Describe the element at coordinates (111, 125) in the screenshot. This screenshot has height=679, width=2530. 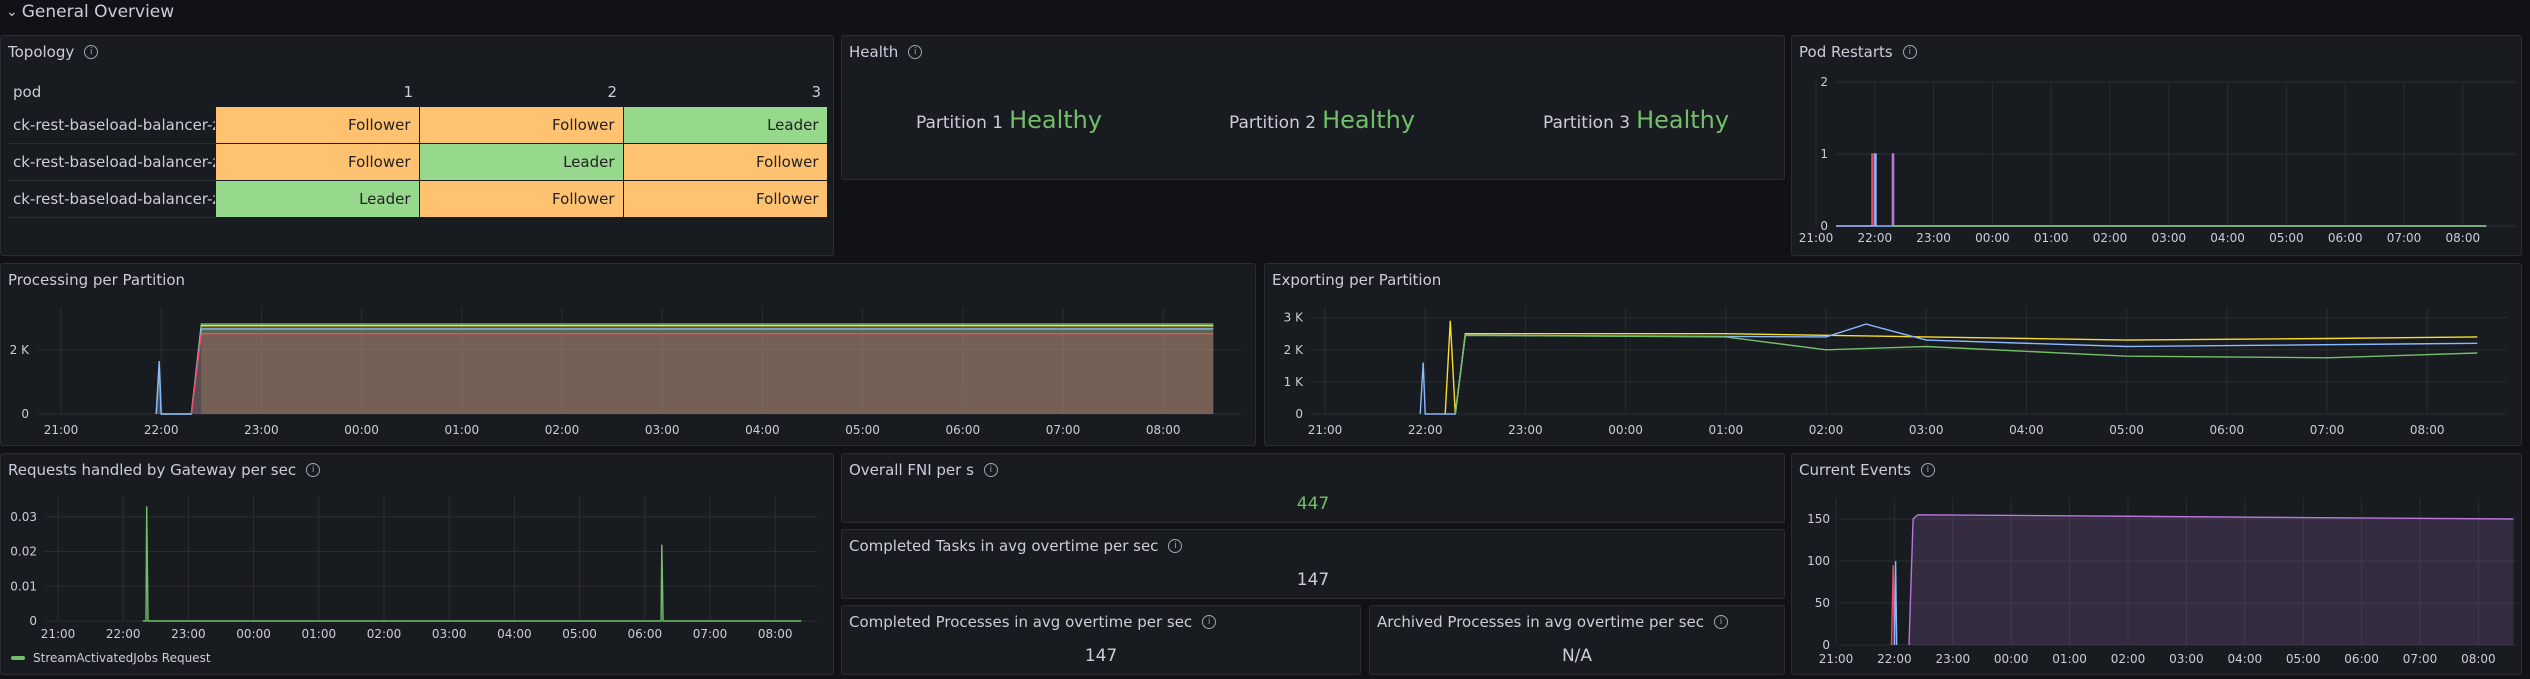
I see `pod-name: ck-rest-baseload-balancer-ze` at that location.